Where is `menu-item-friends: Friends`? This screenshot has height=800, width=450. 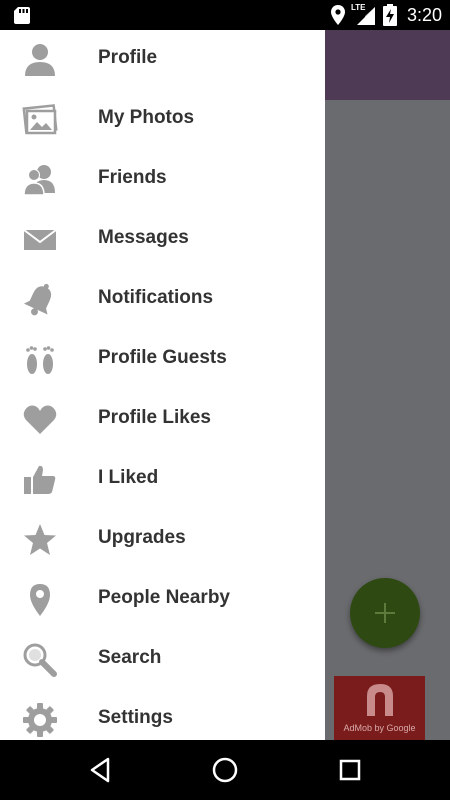 menu-item-friends: Friends is located at coordinates (162, 180).